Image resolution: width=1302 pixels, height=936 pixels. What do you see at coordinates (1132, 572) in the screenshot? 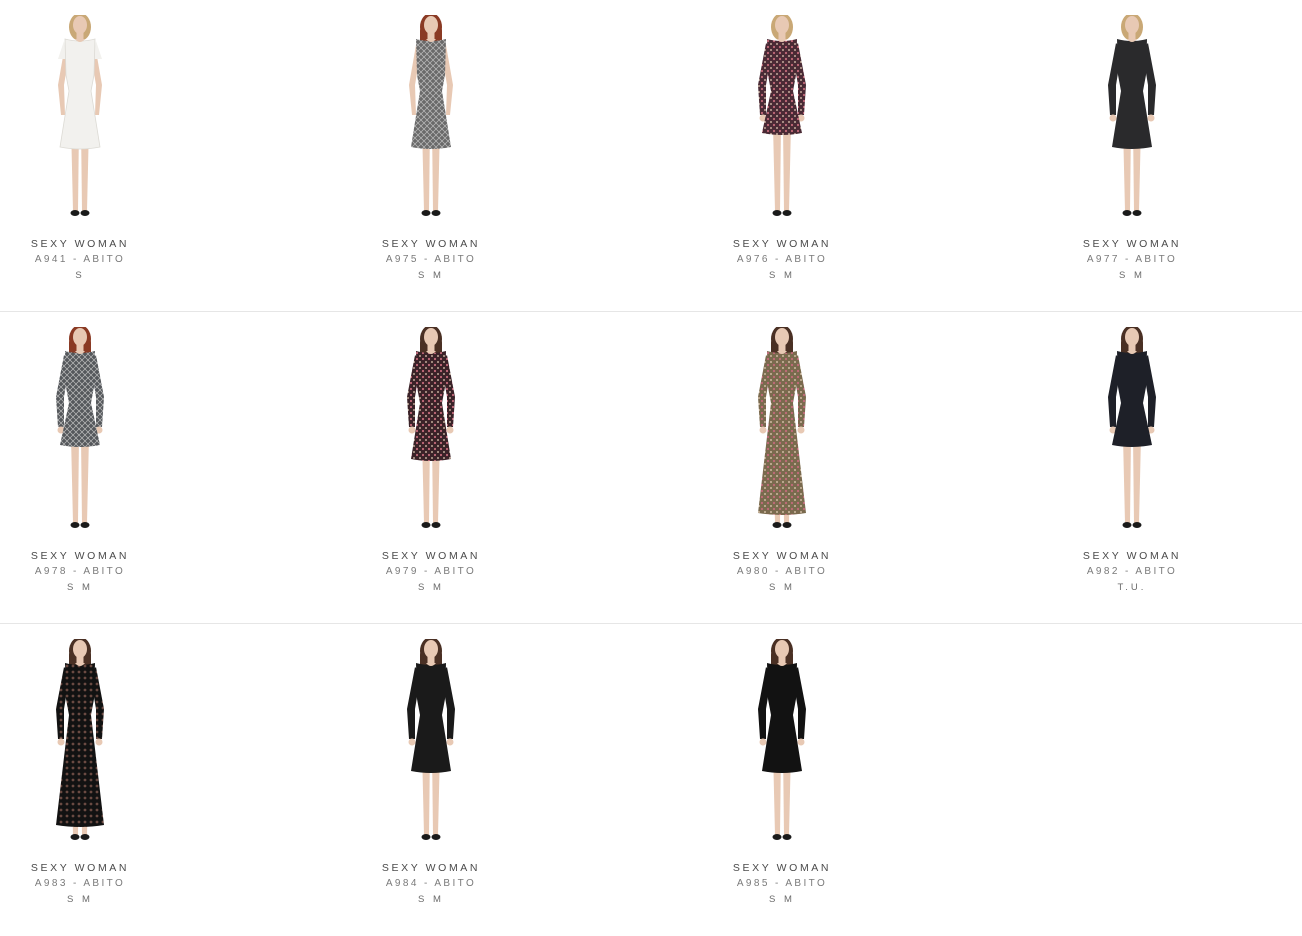
I see `product-name: A982 - ABITO` at bounding box center [1132, 572].